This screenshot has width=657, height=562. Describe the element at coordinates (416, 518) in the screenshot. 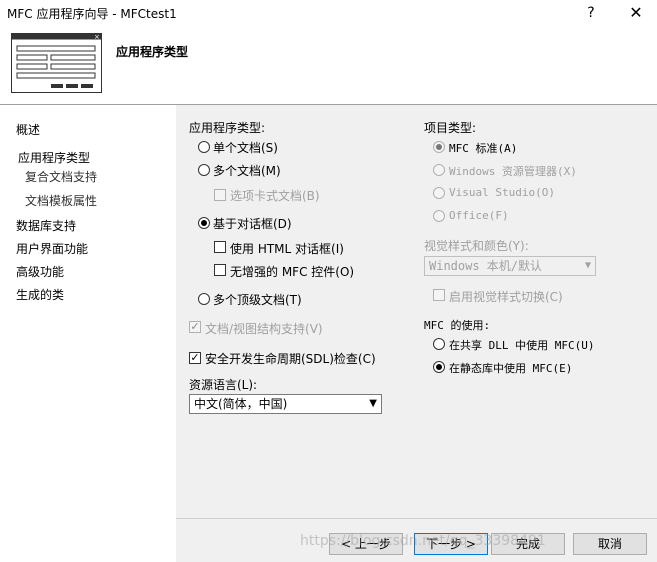

I see `footer-divider` at that location.